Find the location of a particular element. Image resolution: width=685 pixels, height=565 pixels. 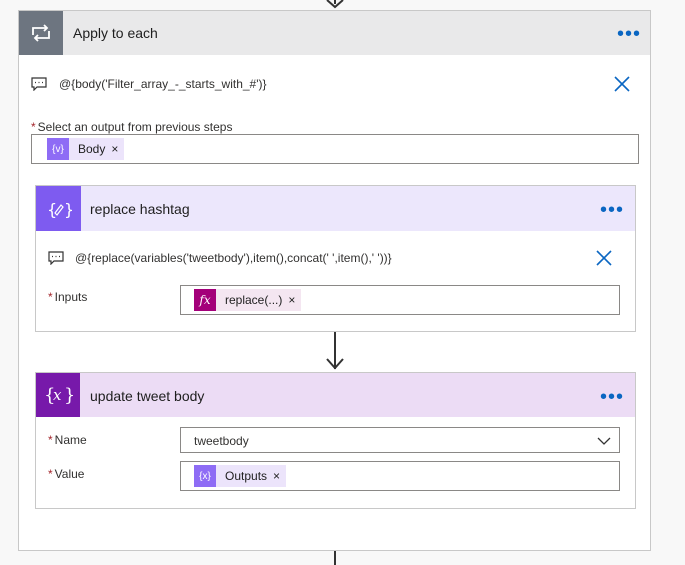

name-label-text: Name is located at coordinates (70, 440).